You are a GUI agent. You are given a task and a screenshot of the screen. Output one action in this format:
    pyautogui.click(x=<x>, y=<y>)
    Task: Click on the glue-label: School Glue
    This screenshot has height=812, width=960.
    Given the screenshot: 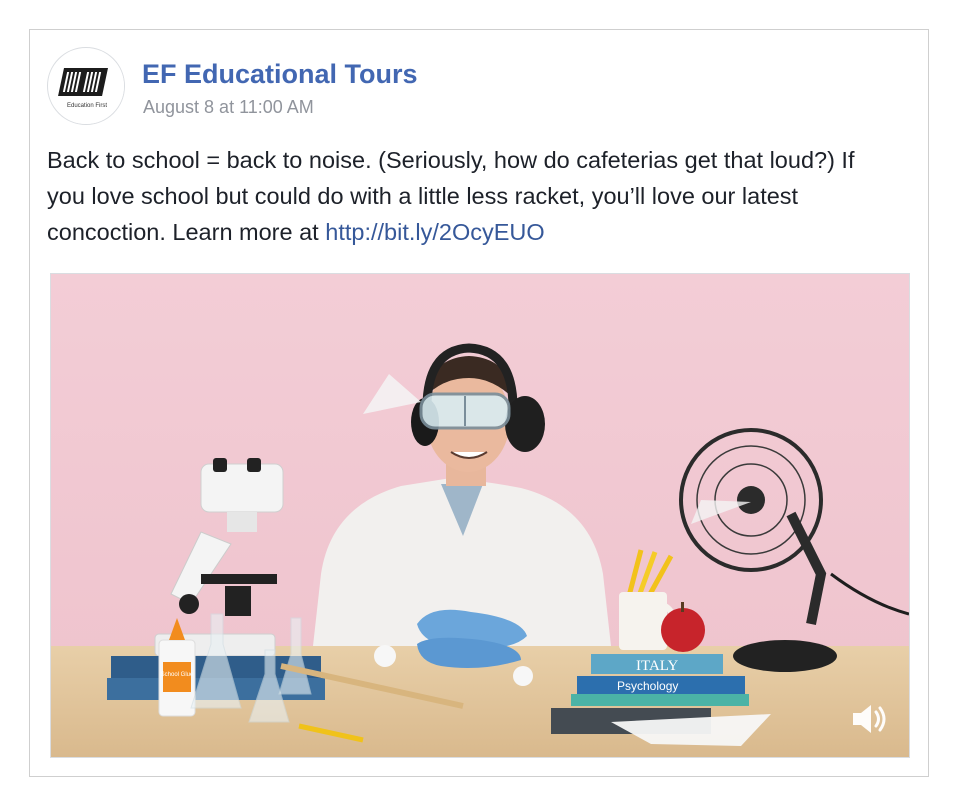 What is the action you would take?
    pyautogui.click(x=177, y=675)
    